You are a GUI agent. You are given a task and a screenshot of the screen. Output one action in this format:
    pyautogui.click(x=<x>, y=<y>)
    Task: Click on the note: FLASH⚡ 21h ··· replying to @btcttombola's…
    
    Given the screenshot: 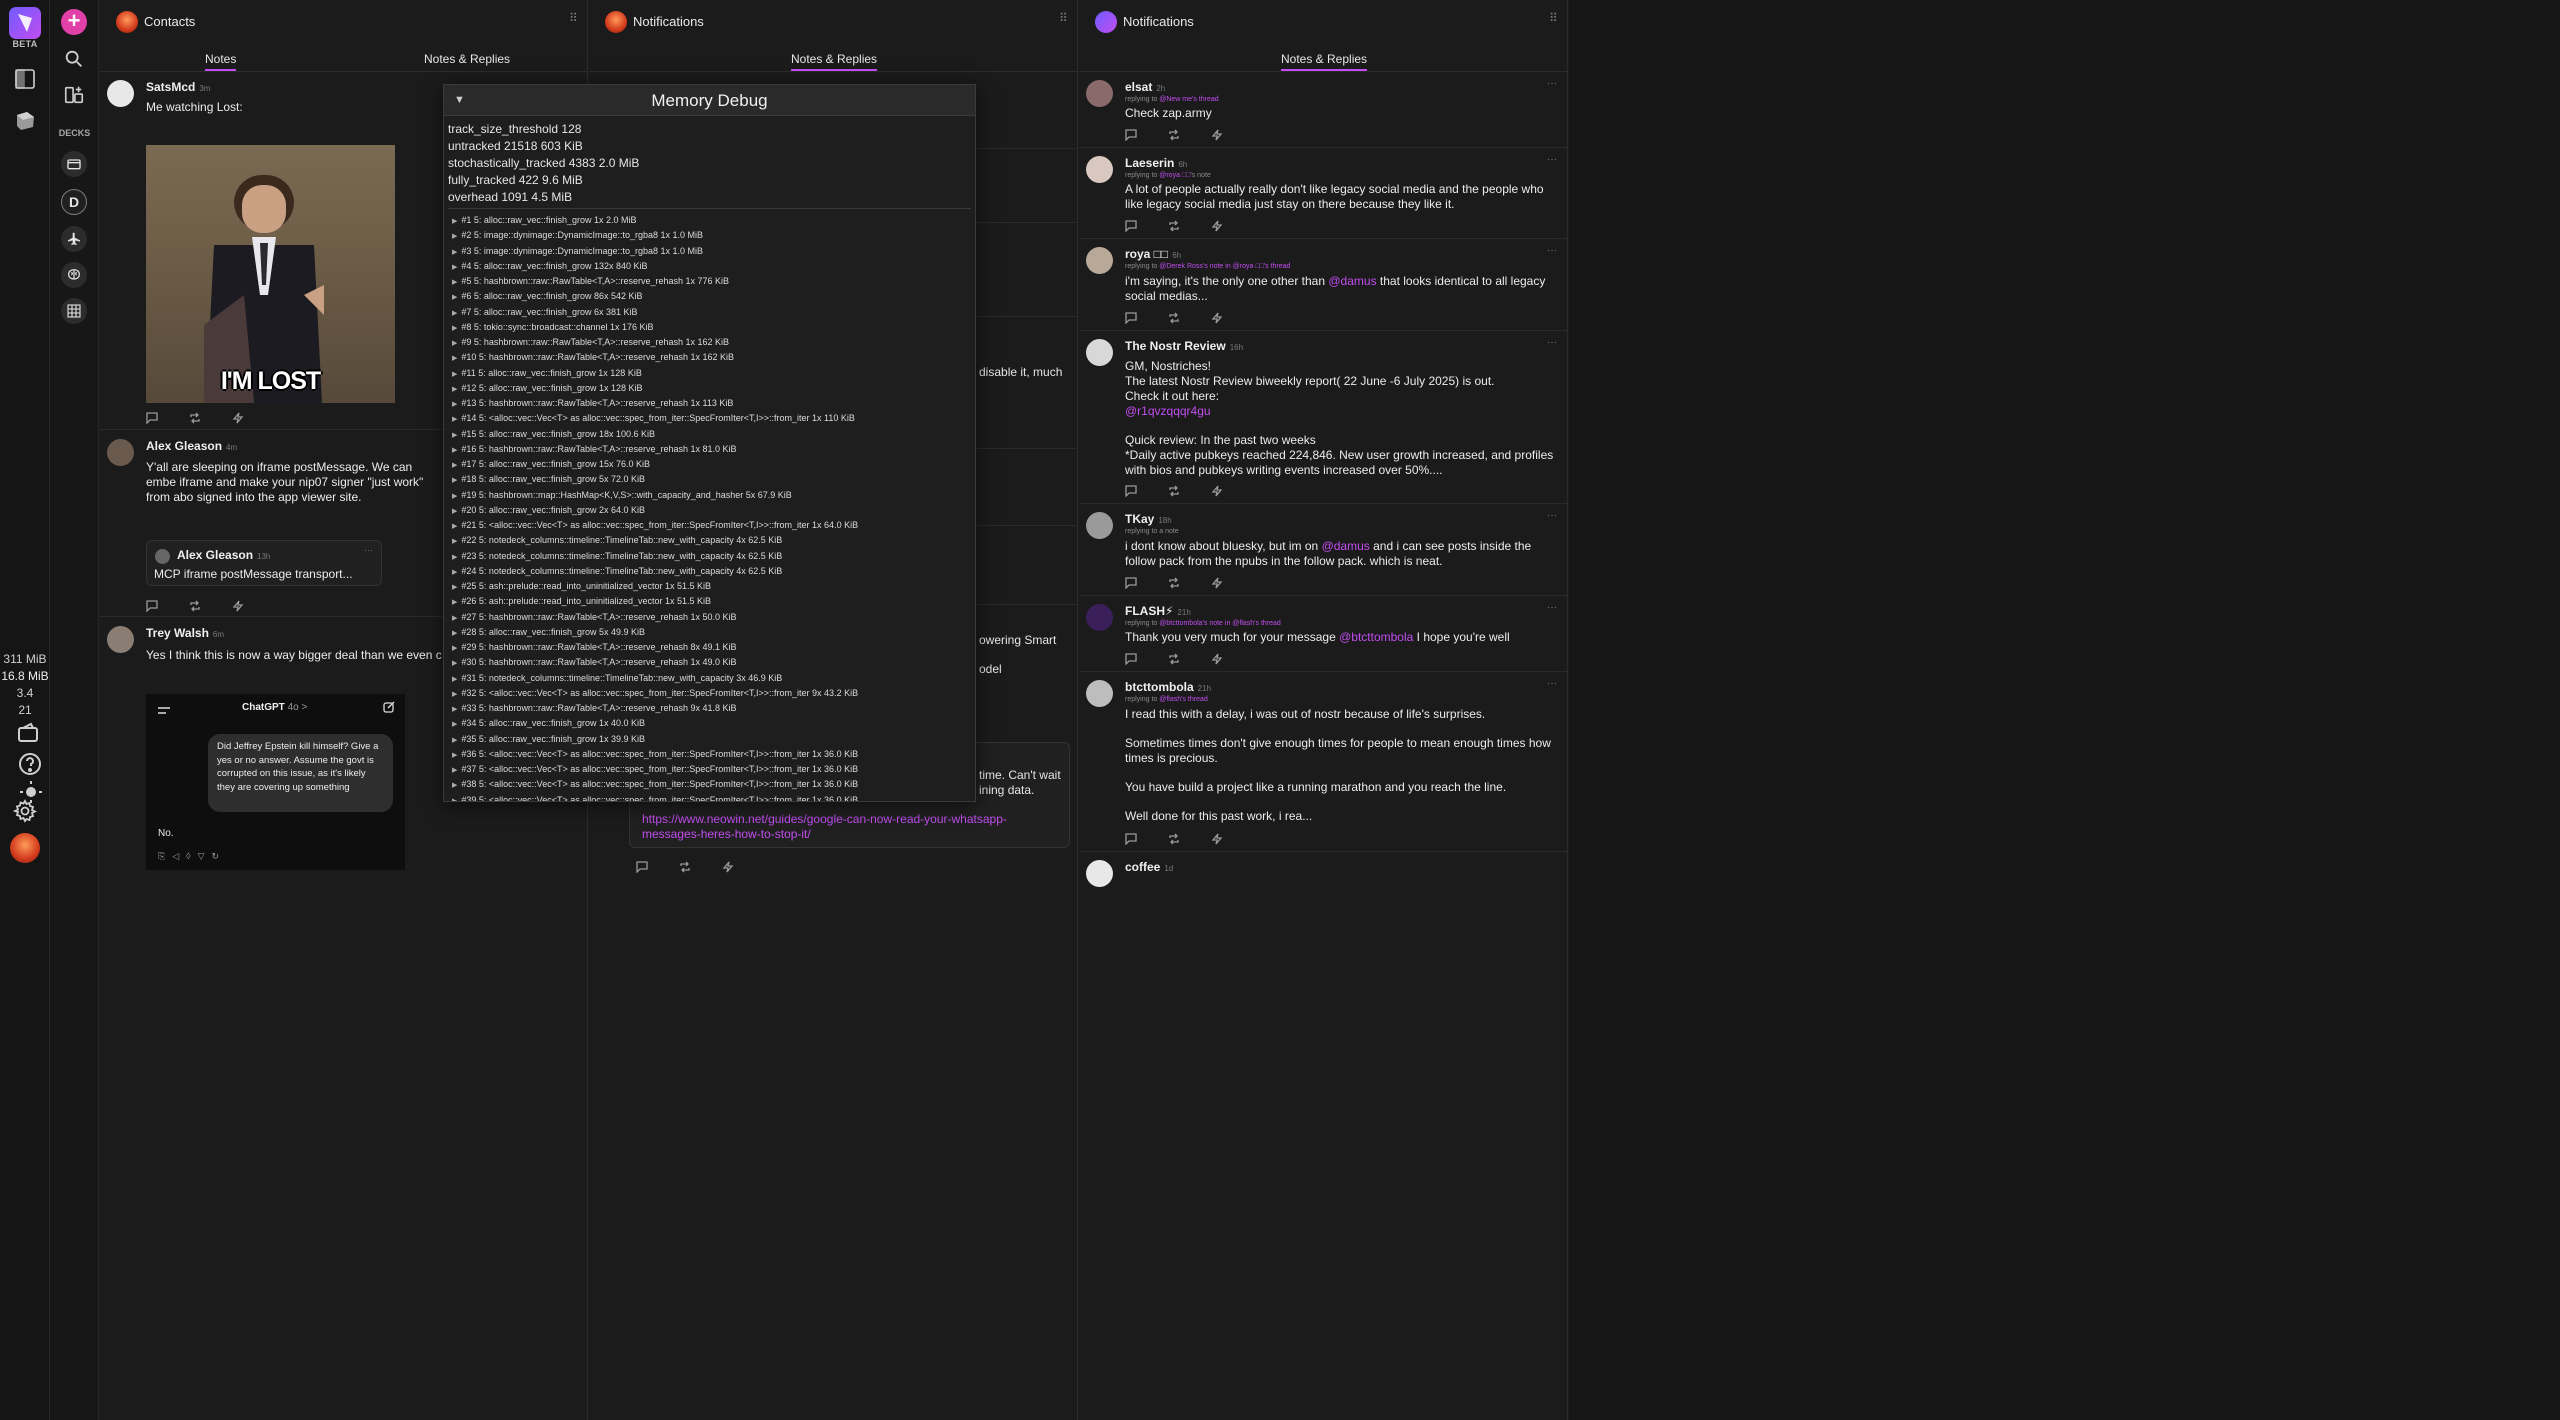 What is the action you would take?
    pyautogui.click(x=1323, y=634)
    